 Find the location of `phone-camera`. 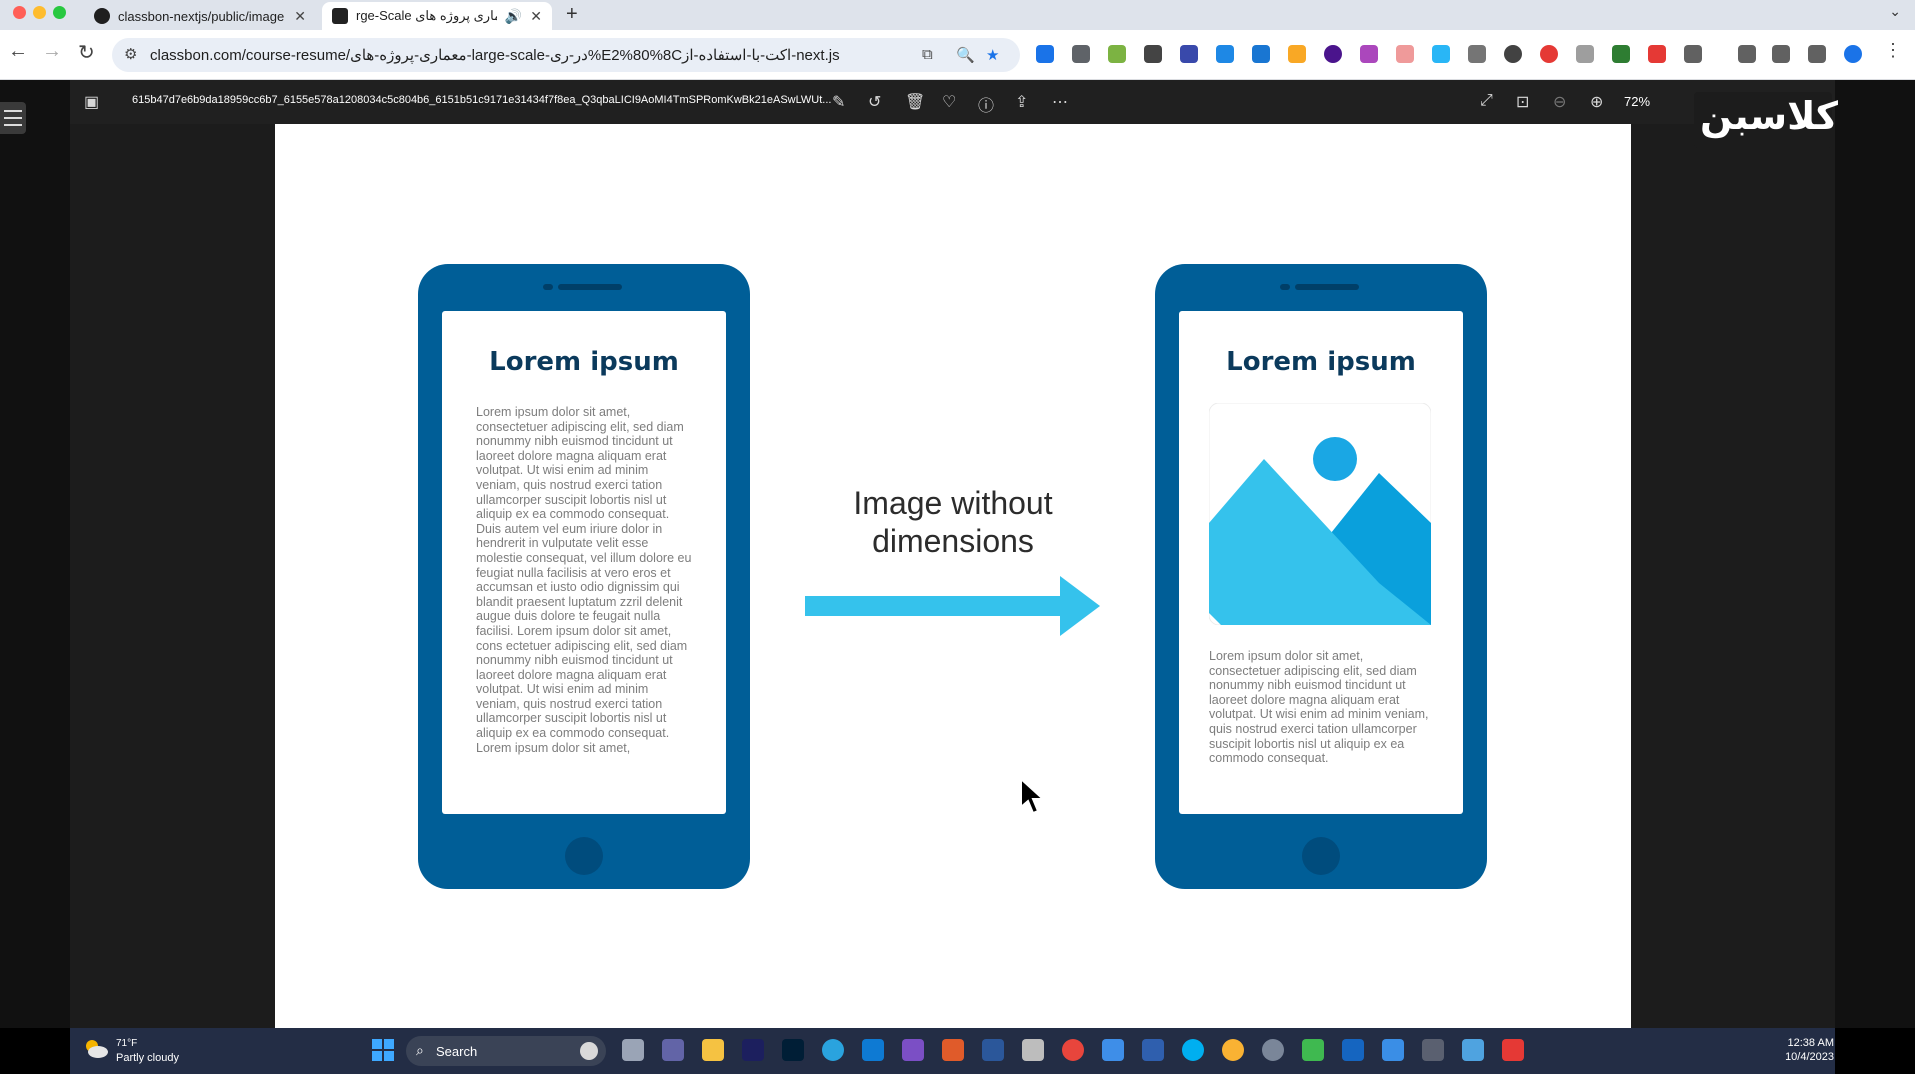

phone-camera is located at coordinates (1285, 287).